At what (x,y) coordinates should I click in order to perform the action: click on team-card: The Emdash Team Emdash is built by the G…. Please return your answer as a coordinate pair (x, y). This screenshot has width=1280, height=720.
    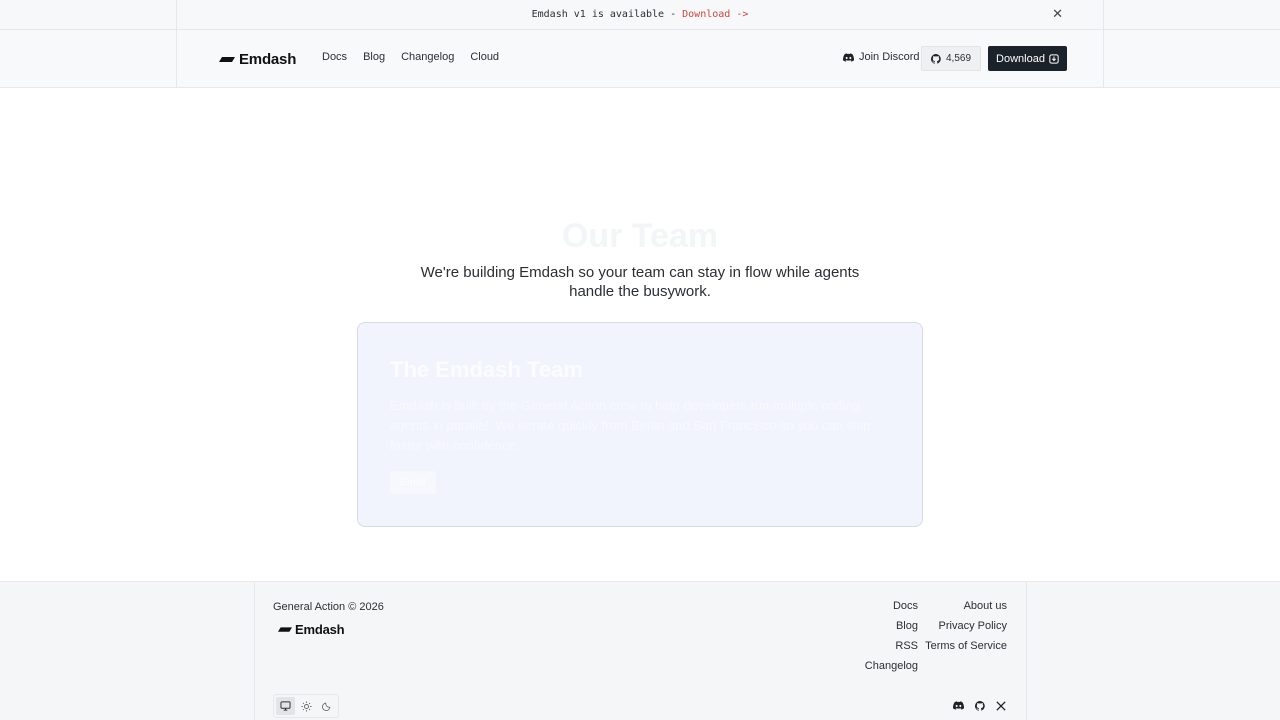
    Looking at the image, I should click on (640, 424).